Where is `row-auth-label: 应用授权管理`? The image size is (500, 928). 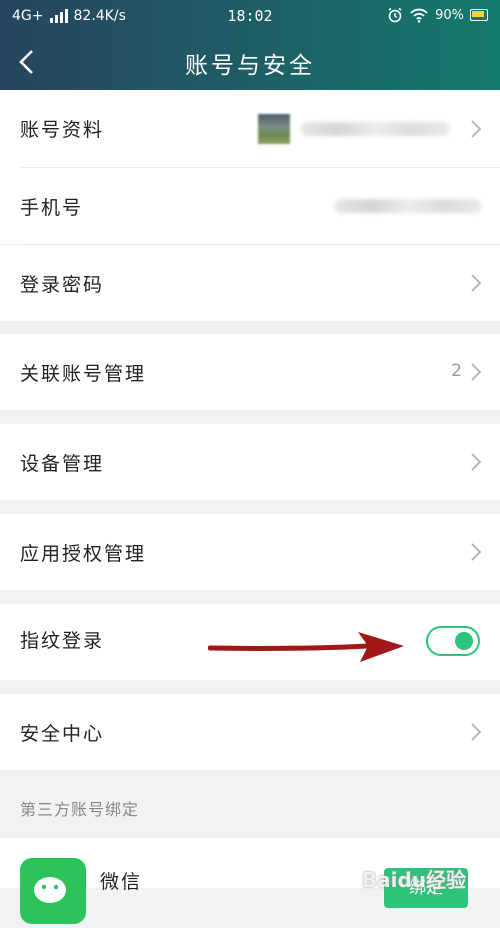
row-auth-label: 应用授权管理 is located at coordinates (83, 554).